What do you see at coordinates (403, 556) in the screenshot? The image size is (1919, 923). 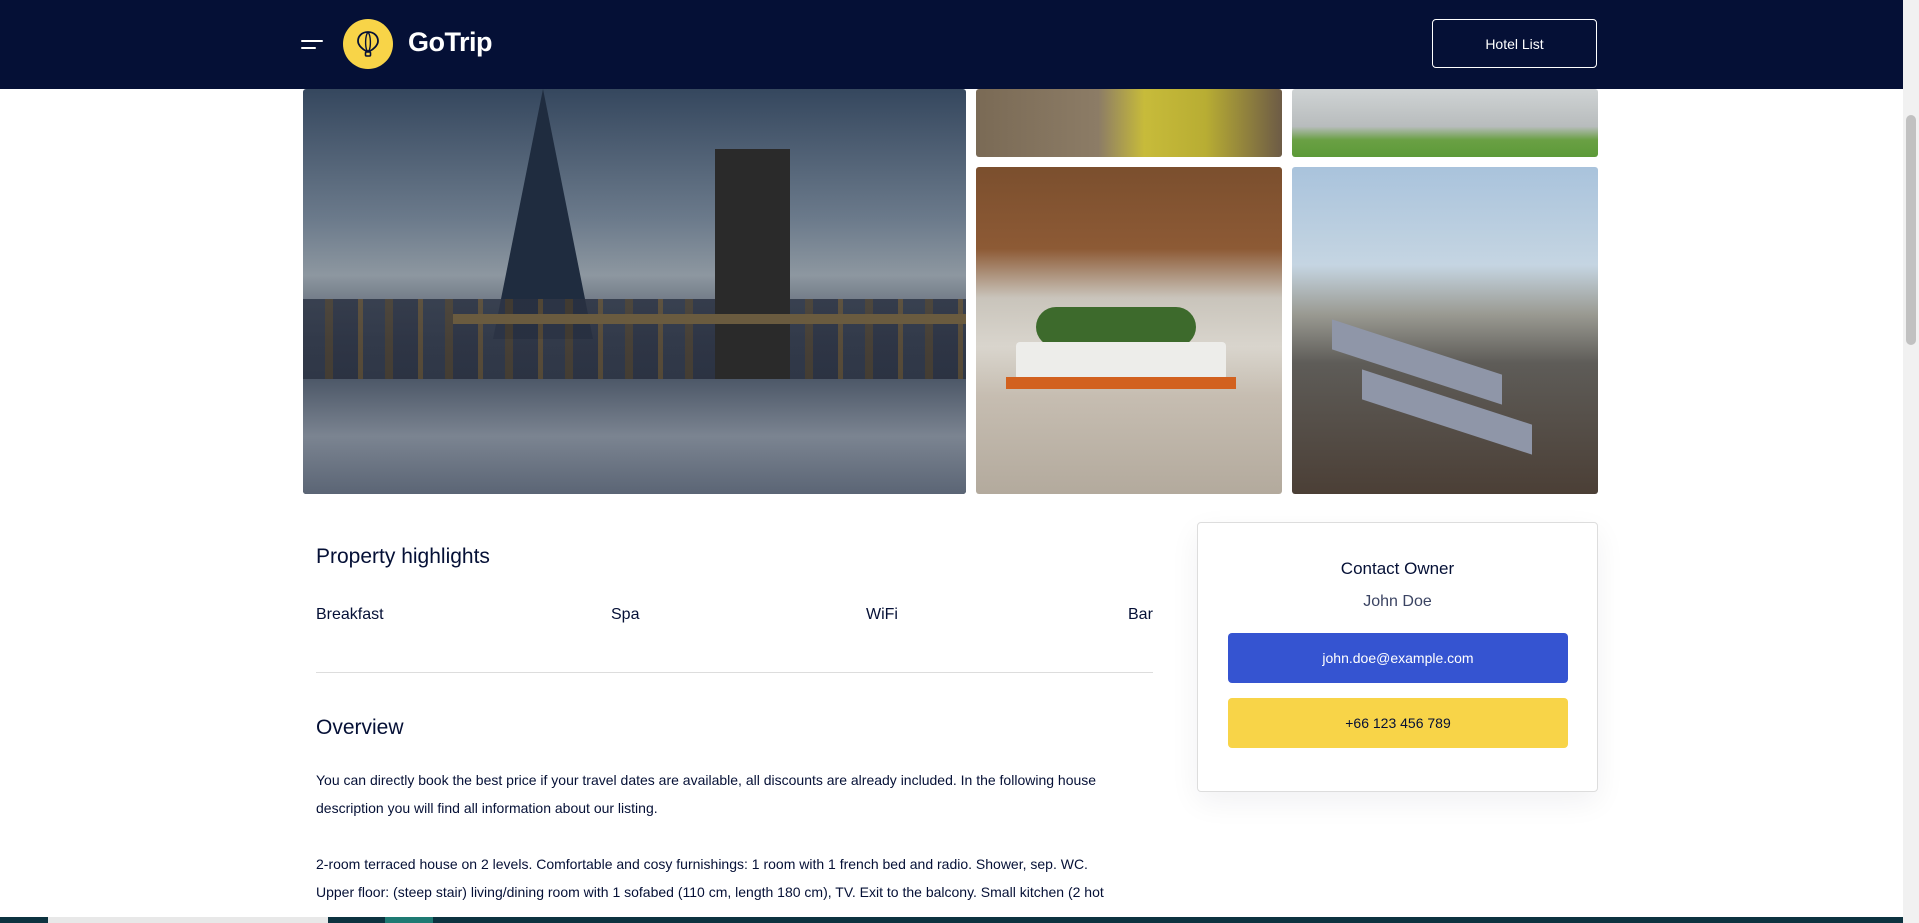 I see `highlights-heading: Property highlights` at bounding box center [403, 556].